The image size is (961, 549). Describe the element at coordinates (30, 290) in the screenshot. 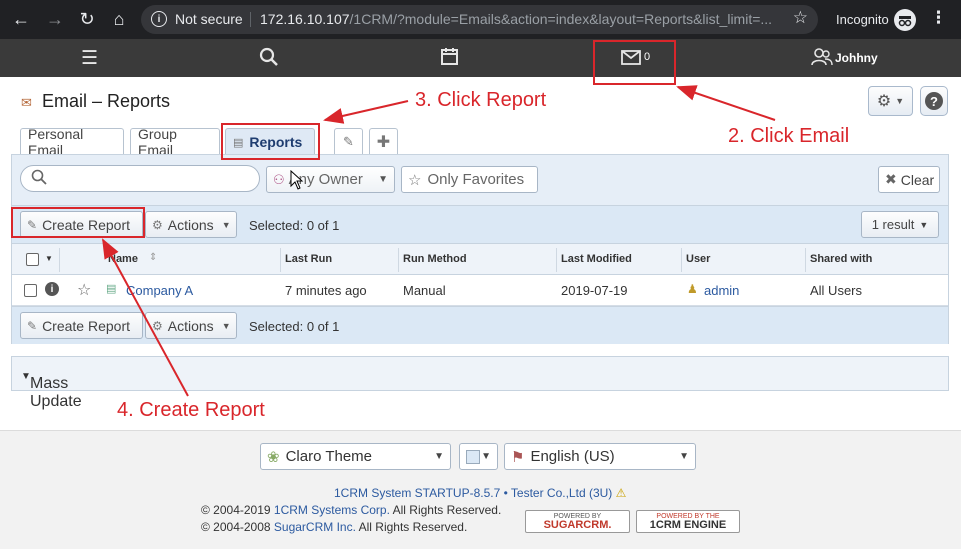

I see `row-checkbox` at that location.